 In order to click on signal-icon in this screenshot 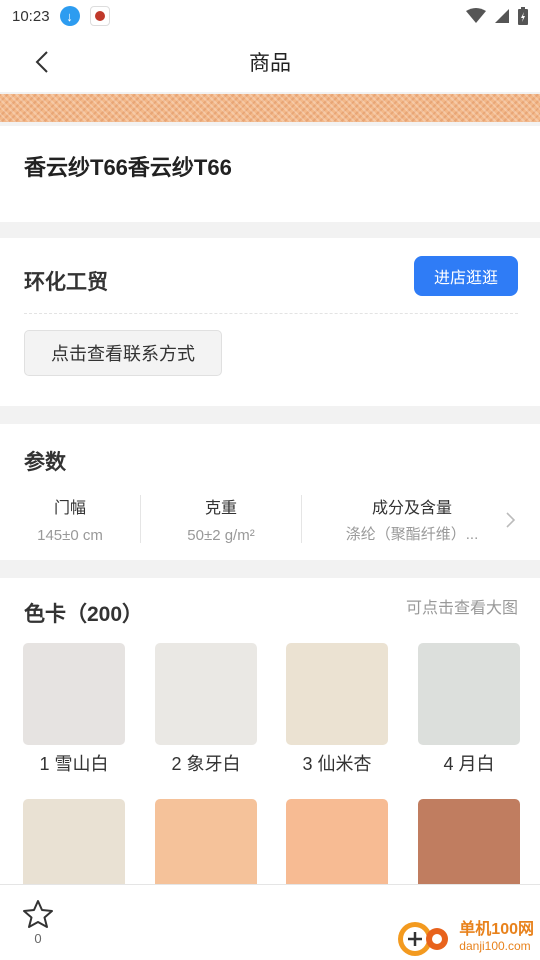, I will do `click(502, 16)`.